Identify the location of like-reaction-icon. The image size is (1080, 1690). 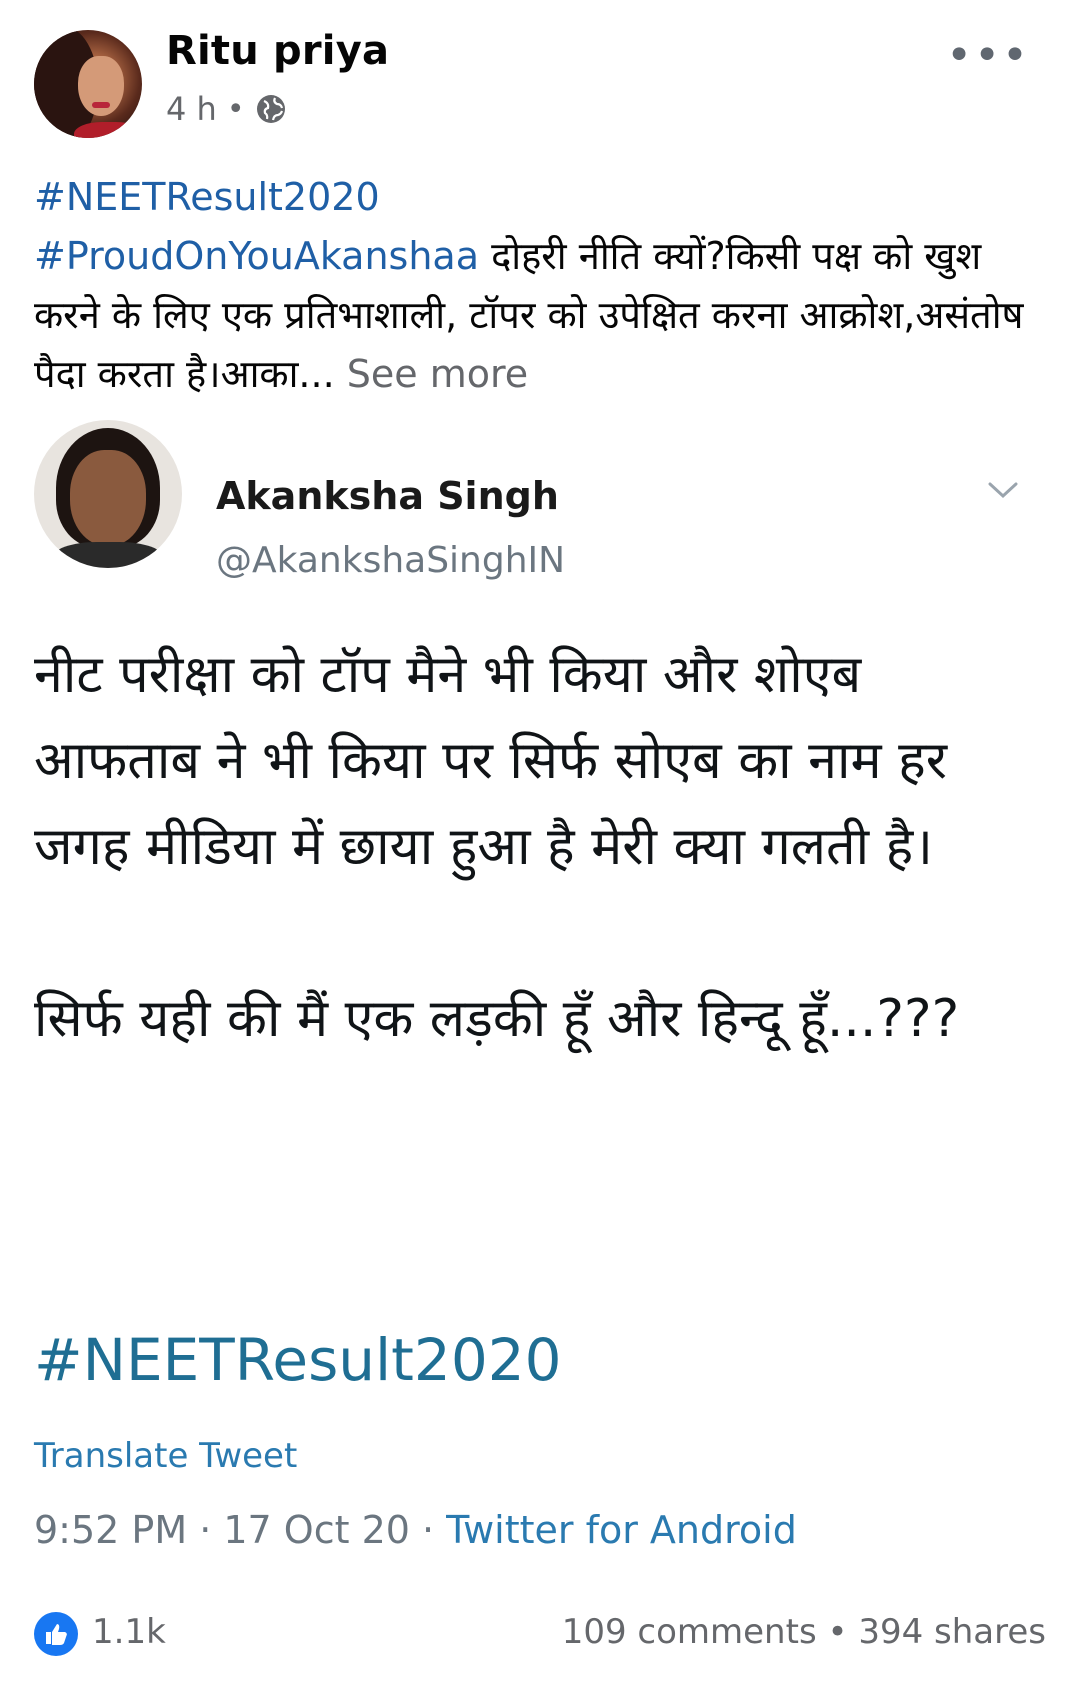
(56, 1634).